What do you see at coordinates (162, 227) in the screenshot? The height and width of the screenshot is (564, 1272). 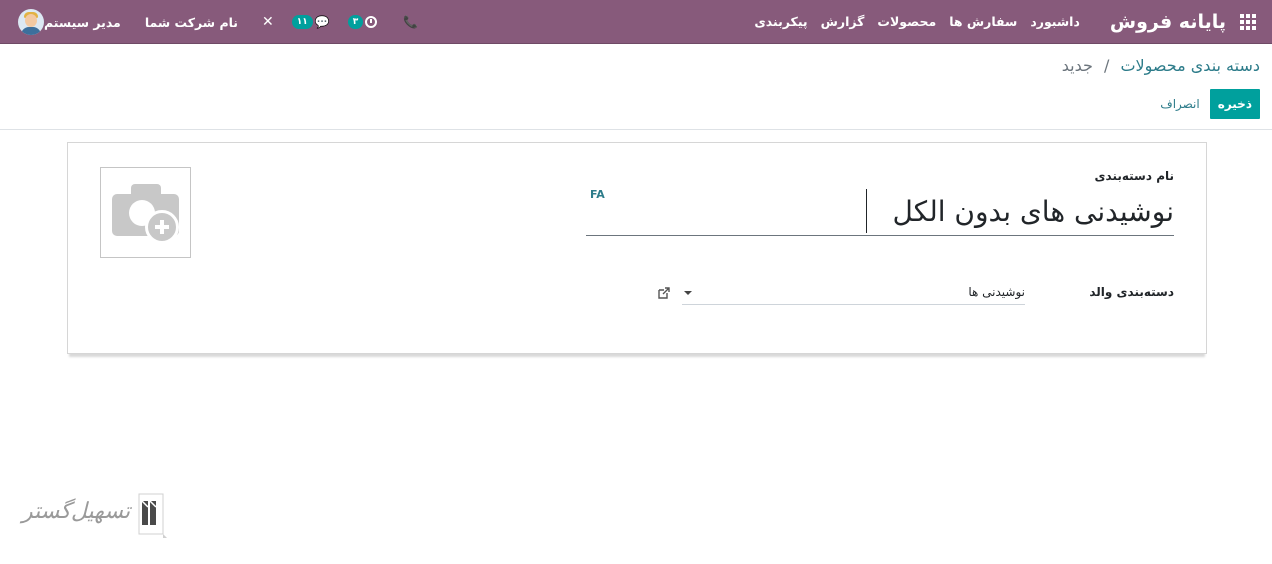 I see `add-icon` at bounding box center [162, 227].